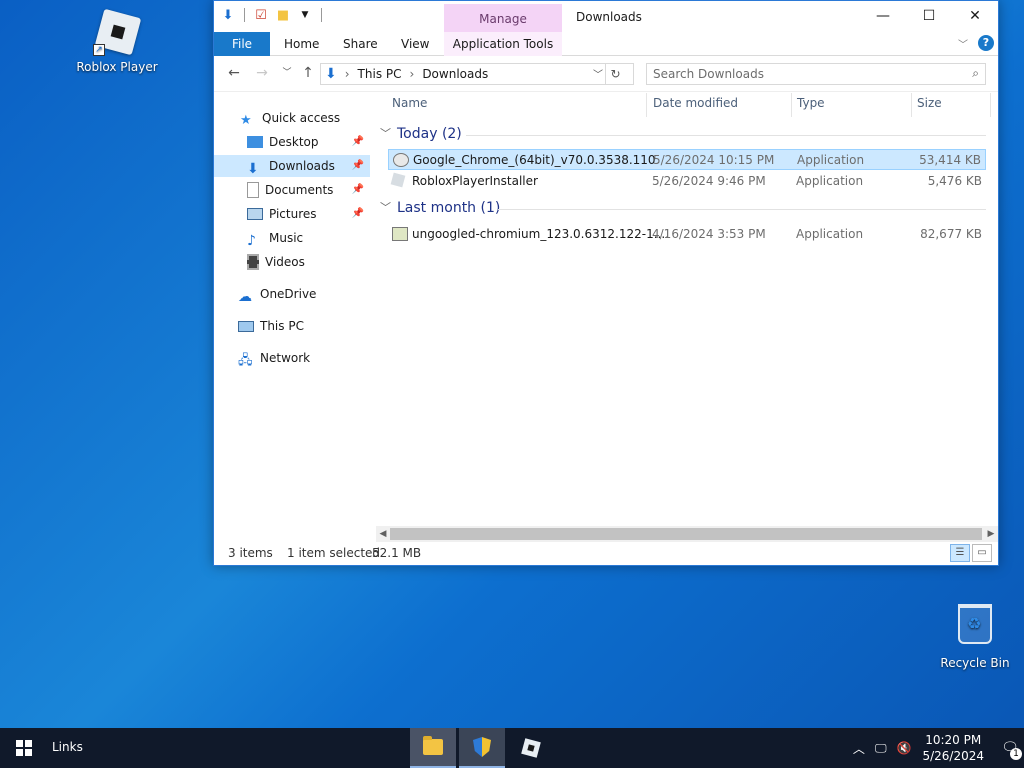  I want to click on group-header-today: ﹀ Today (2), so click(421, 134).